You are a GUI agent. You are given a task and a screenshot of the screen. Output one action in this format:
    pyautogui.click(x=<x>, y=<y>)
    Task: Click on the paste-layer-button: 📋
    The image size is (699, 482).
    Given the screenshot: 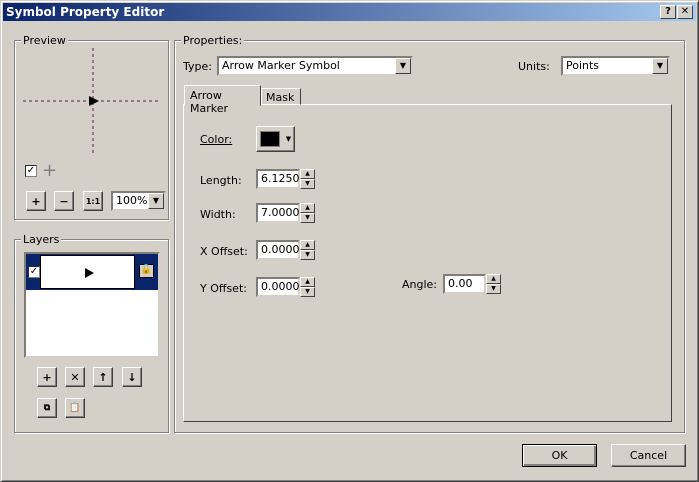 What is the action you would take?
    pyautogui.click(x=75, y=408)
    